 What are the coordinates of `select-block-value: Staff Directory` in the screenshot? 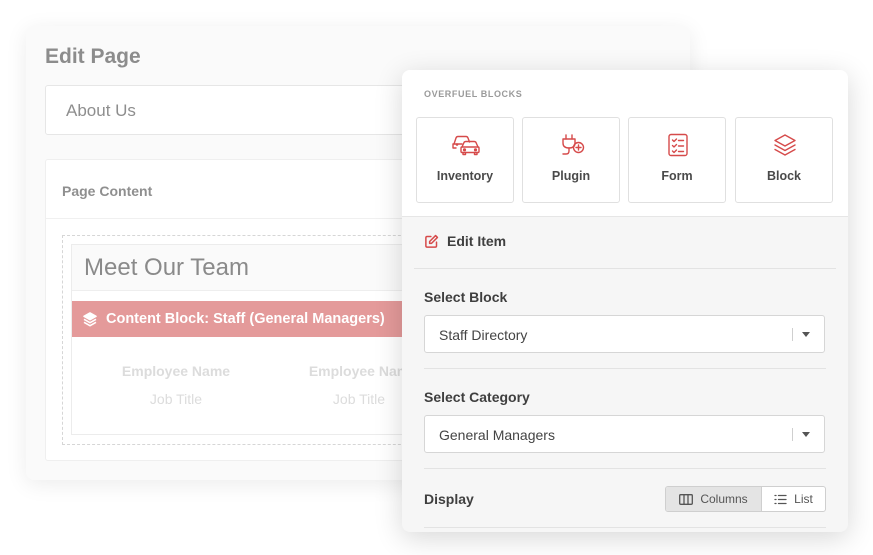 It's located at (483, 335).